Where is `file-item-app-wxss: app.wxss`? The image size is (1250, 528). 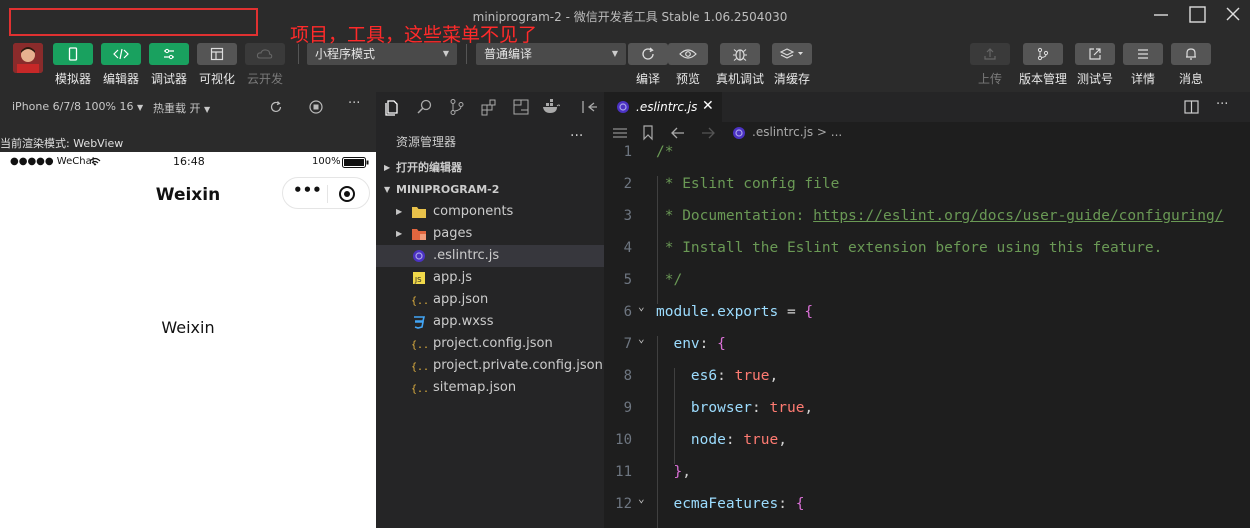 file-item-app-wxss: app.wxss is located at coordinates (490, 322).